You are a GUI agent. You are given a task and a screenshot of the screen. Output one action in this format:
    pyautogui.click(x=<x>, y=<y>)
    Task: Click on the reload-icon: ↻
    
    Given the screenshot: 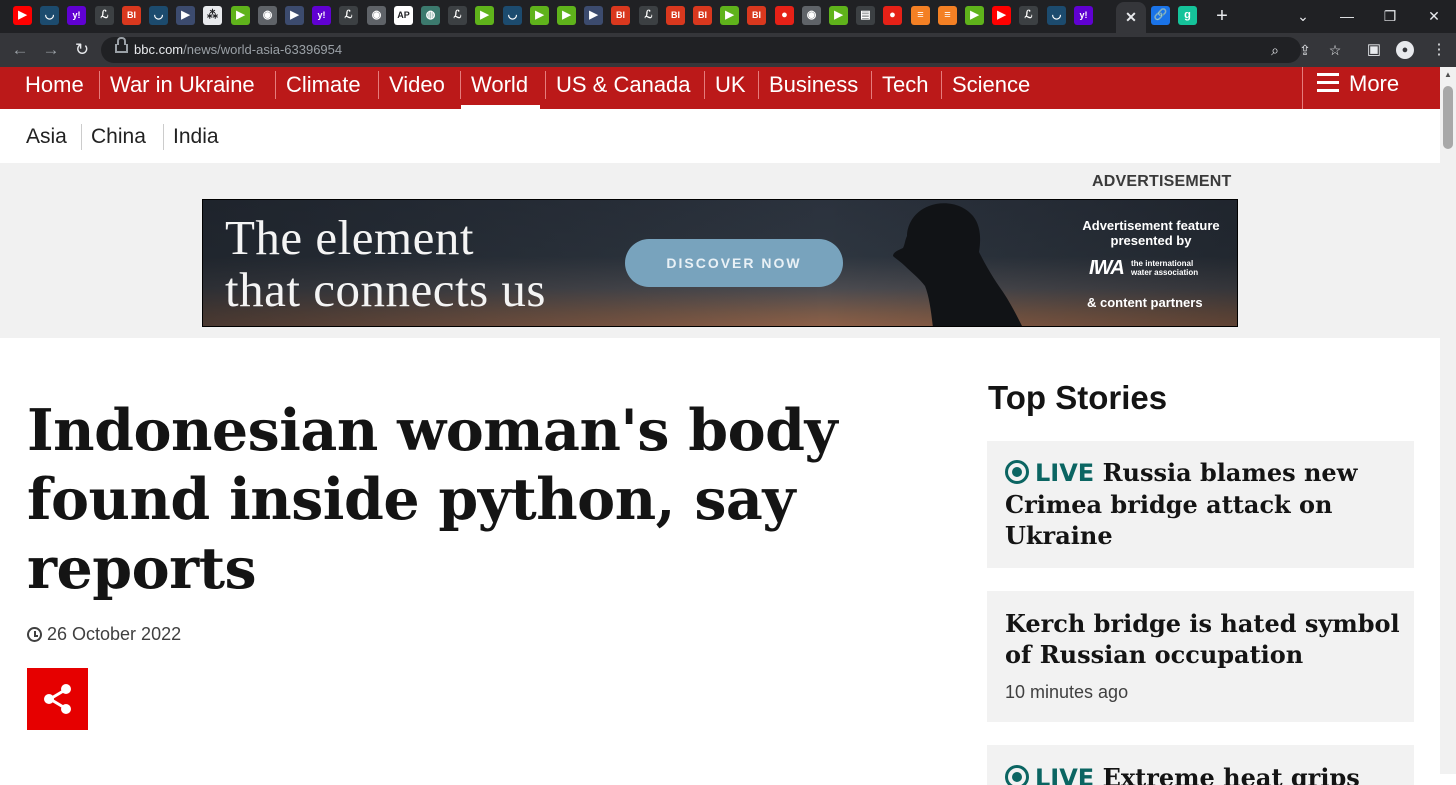 What is the action you would take?
    pyautogui.click(x=82, y=50)
    